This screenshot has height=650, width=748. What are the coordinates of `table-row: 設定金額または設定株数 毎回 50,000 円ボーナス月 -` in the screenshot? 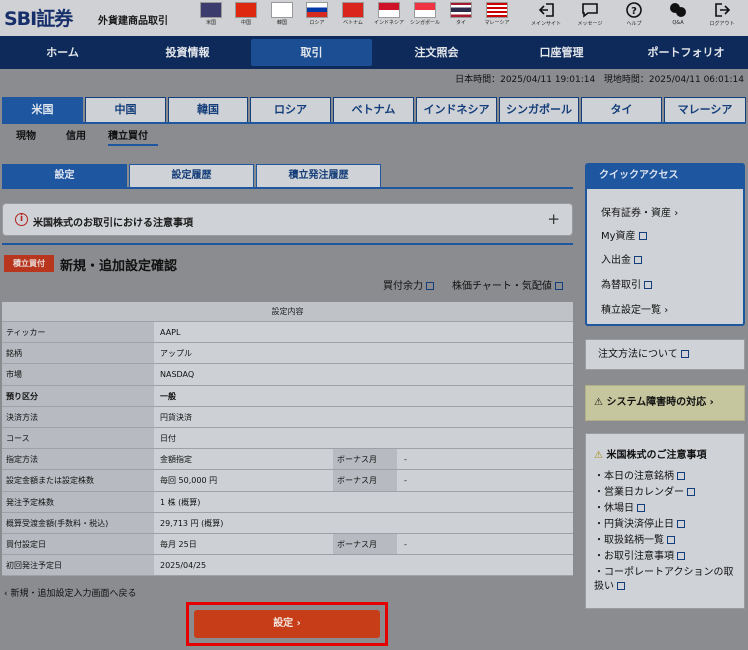 It's located at (287, 481).